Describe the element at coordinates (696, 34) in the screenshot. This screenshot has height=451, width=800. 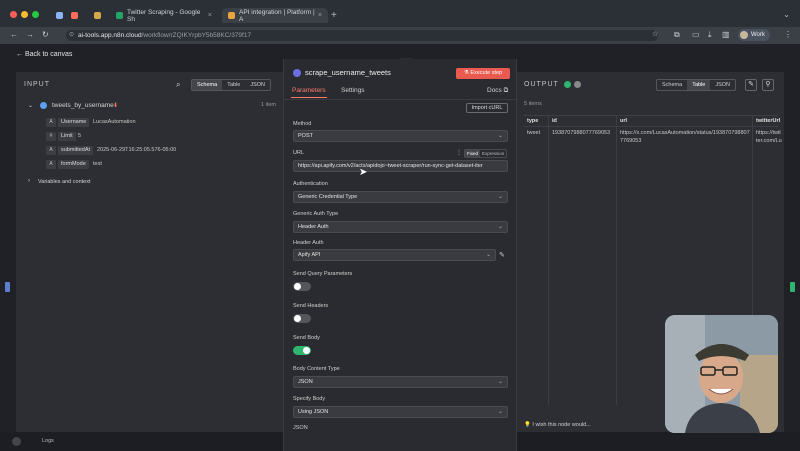
I see `sidebar-icon: ▭` at that location.